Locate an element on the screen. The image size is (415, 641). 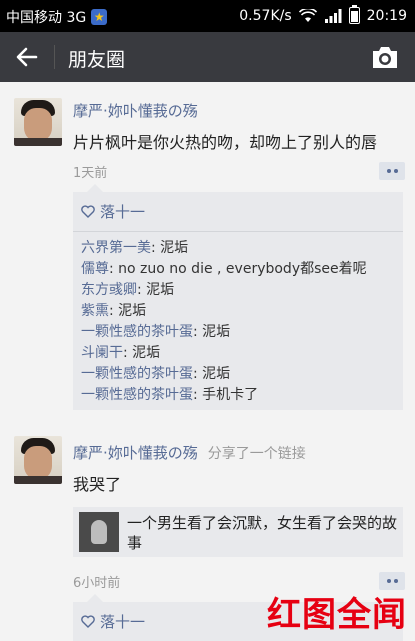
comment: 紫熏: 泥垢 is located at coordinates (238, 311).